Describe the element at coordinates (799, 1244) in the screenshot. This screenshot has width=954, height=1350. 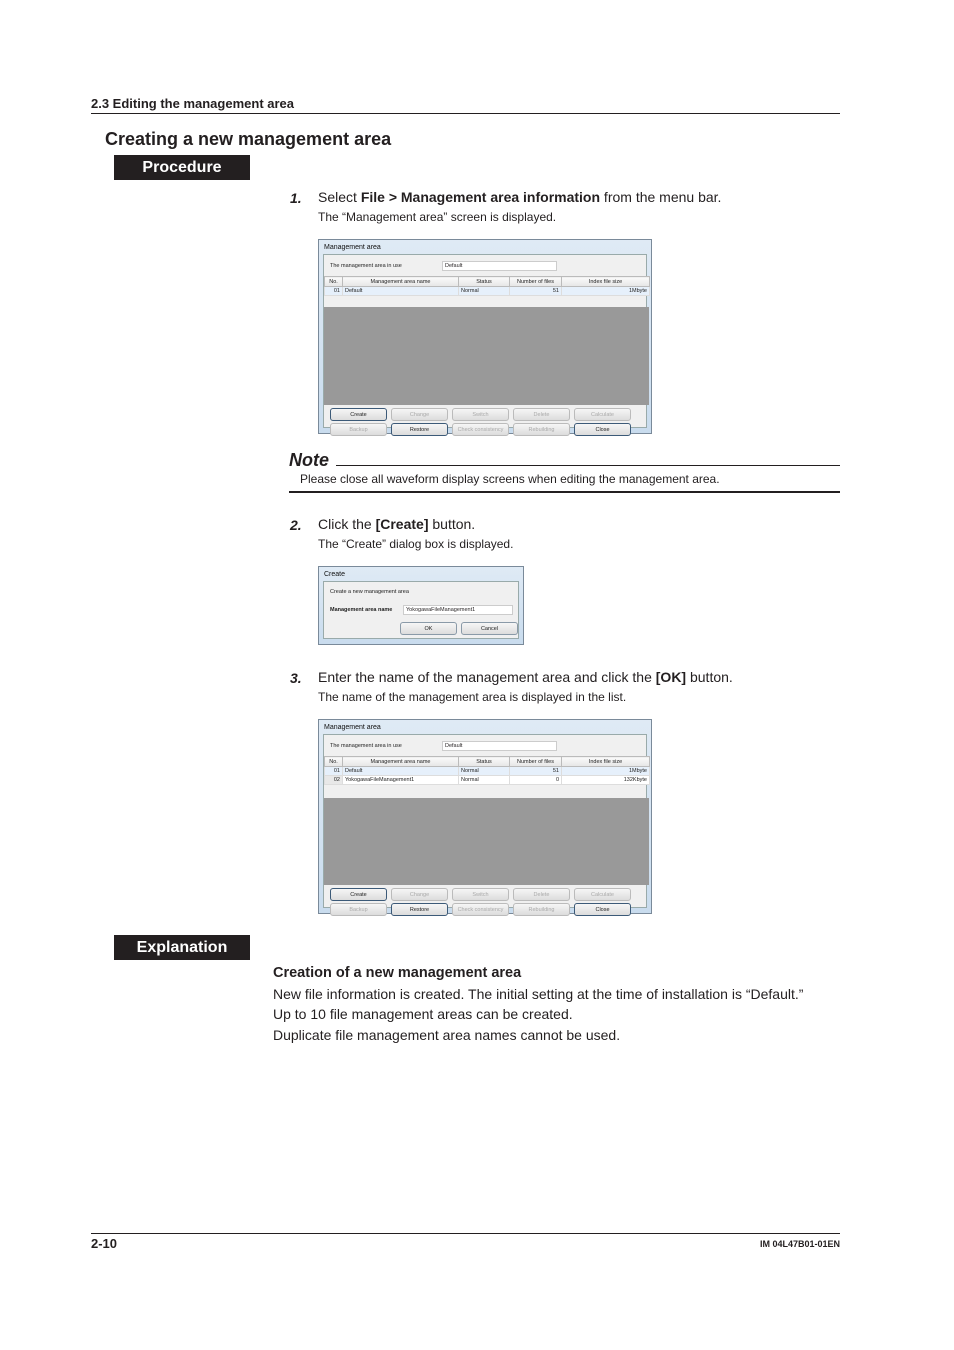
I see `document-id: IM 04L47B01-01EN` at that location.